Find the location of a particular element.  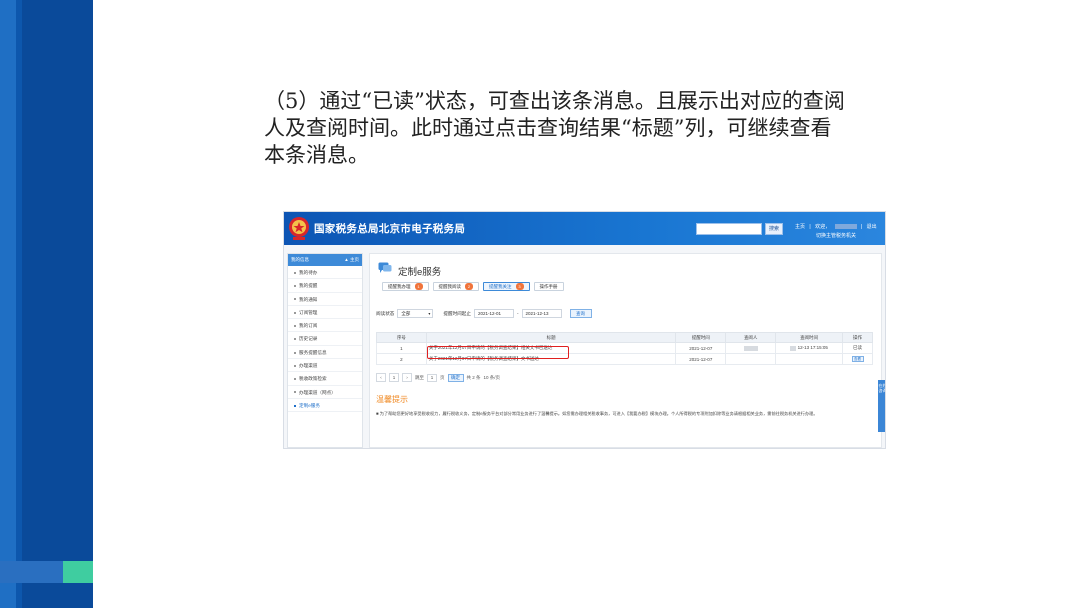

status-value: 全部 is located at coordinates (406, 313).